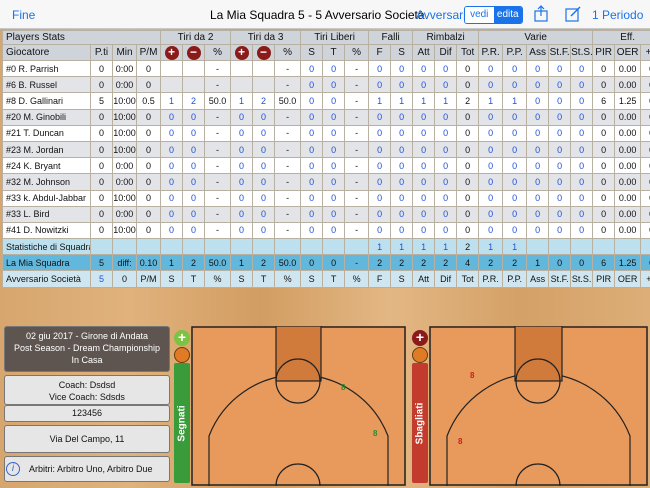  What do you see at coordinates (46, 230) in the screenshot?
I see `player-name: #41 D. Nowitzki` at bounding box center [46, 230].